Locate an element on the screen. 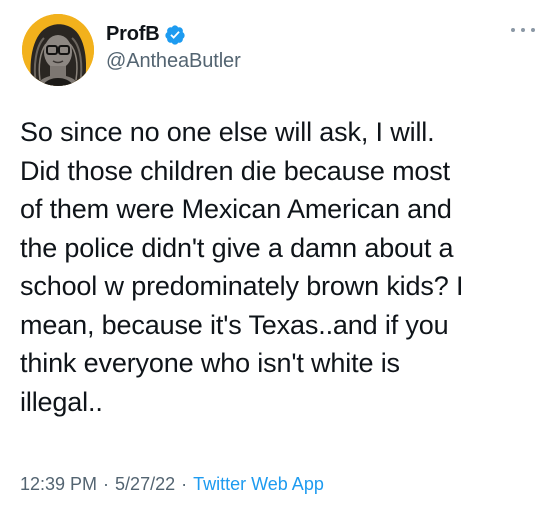 Image resolution: width=549 pixels, height=514 pixels. tweet-header: ProfB @AntheaButler is located at coordinates (131, 50).